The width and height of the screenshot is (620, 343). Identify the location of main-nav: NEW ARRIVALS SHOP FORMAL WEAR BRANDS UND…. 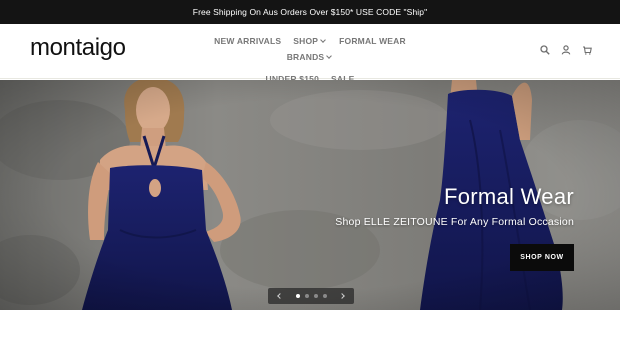
(310, 60).